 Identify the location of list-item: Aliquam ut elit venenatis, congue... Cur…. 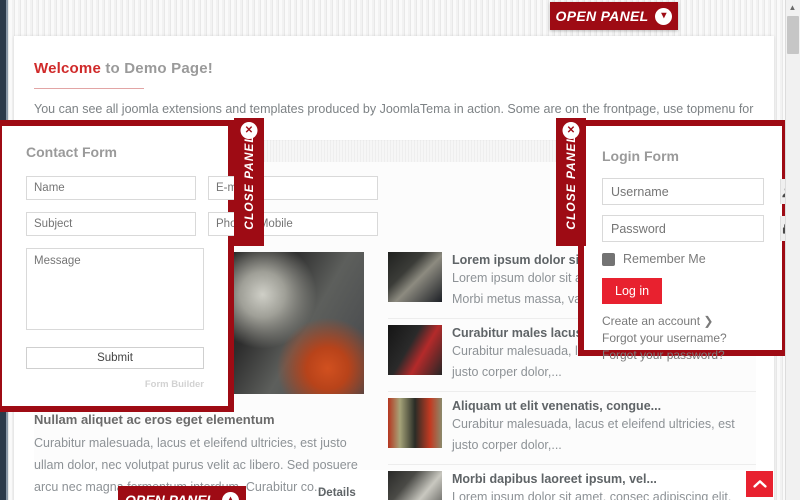
(572, 428).